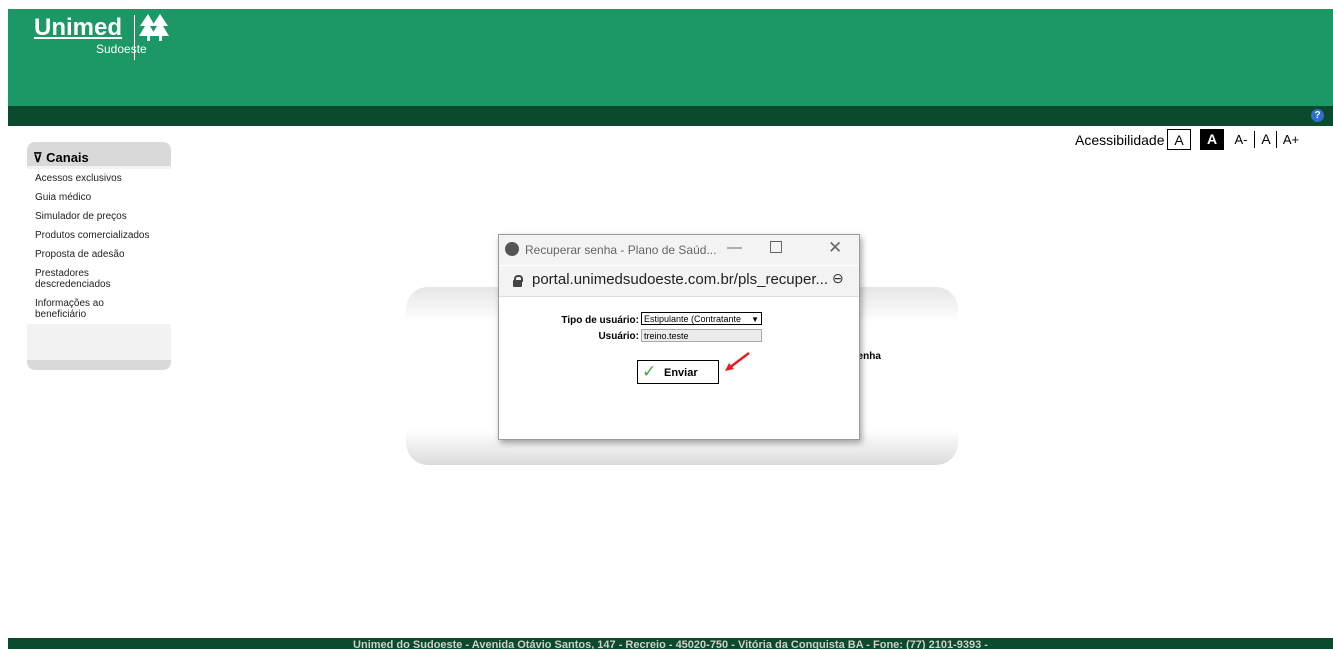 The image size is (1333, 649). I want to click on sidebar-item-simulador-precos: Simulador de preços, so click(99, 216).